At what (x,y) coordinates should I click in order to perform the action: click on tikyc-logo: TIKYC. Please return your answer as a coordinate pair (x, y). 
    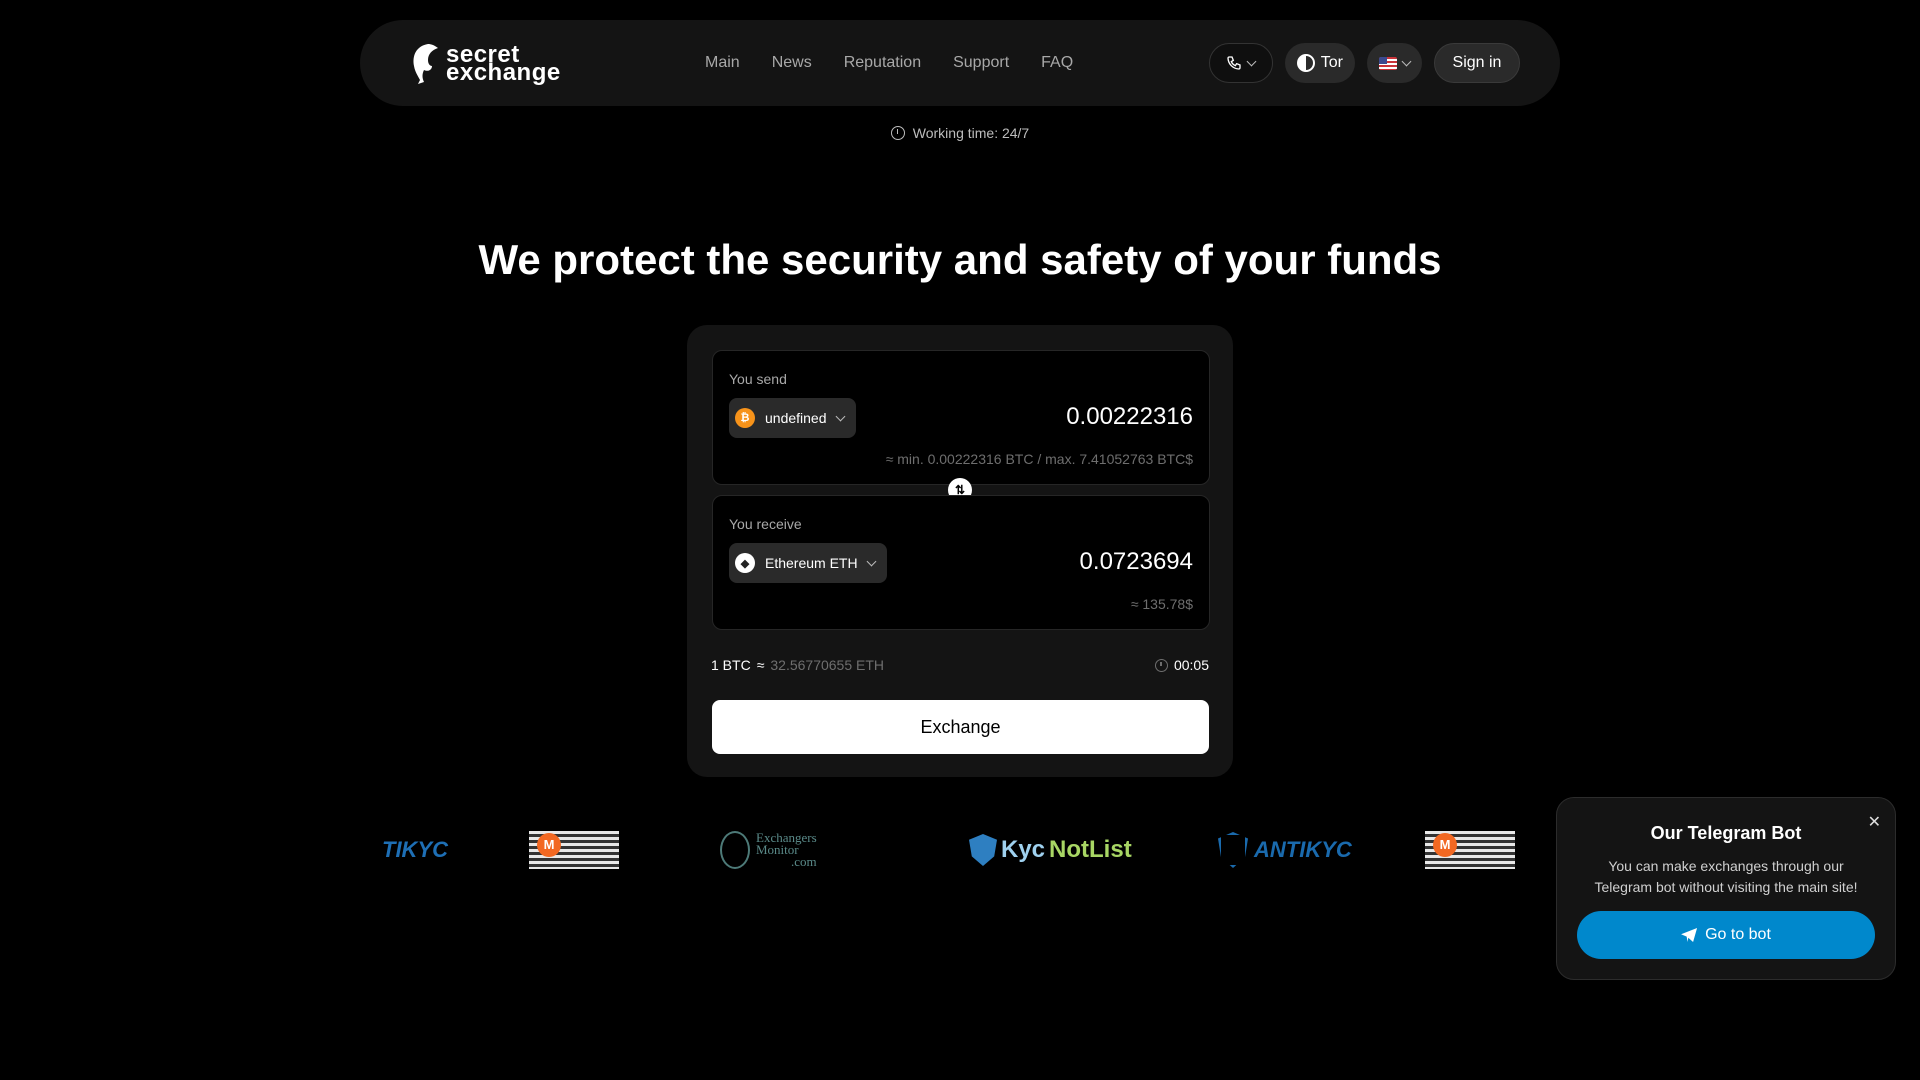
    Looking at the image, I should click on (415, 849).